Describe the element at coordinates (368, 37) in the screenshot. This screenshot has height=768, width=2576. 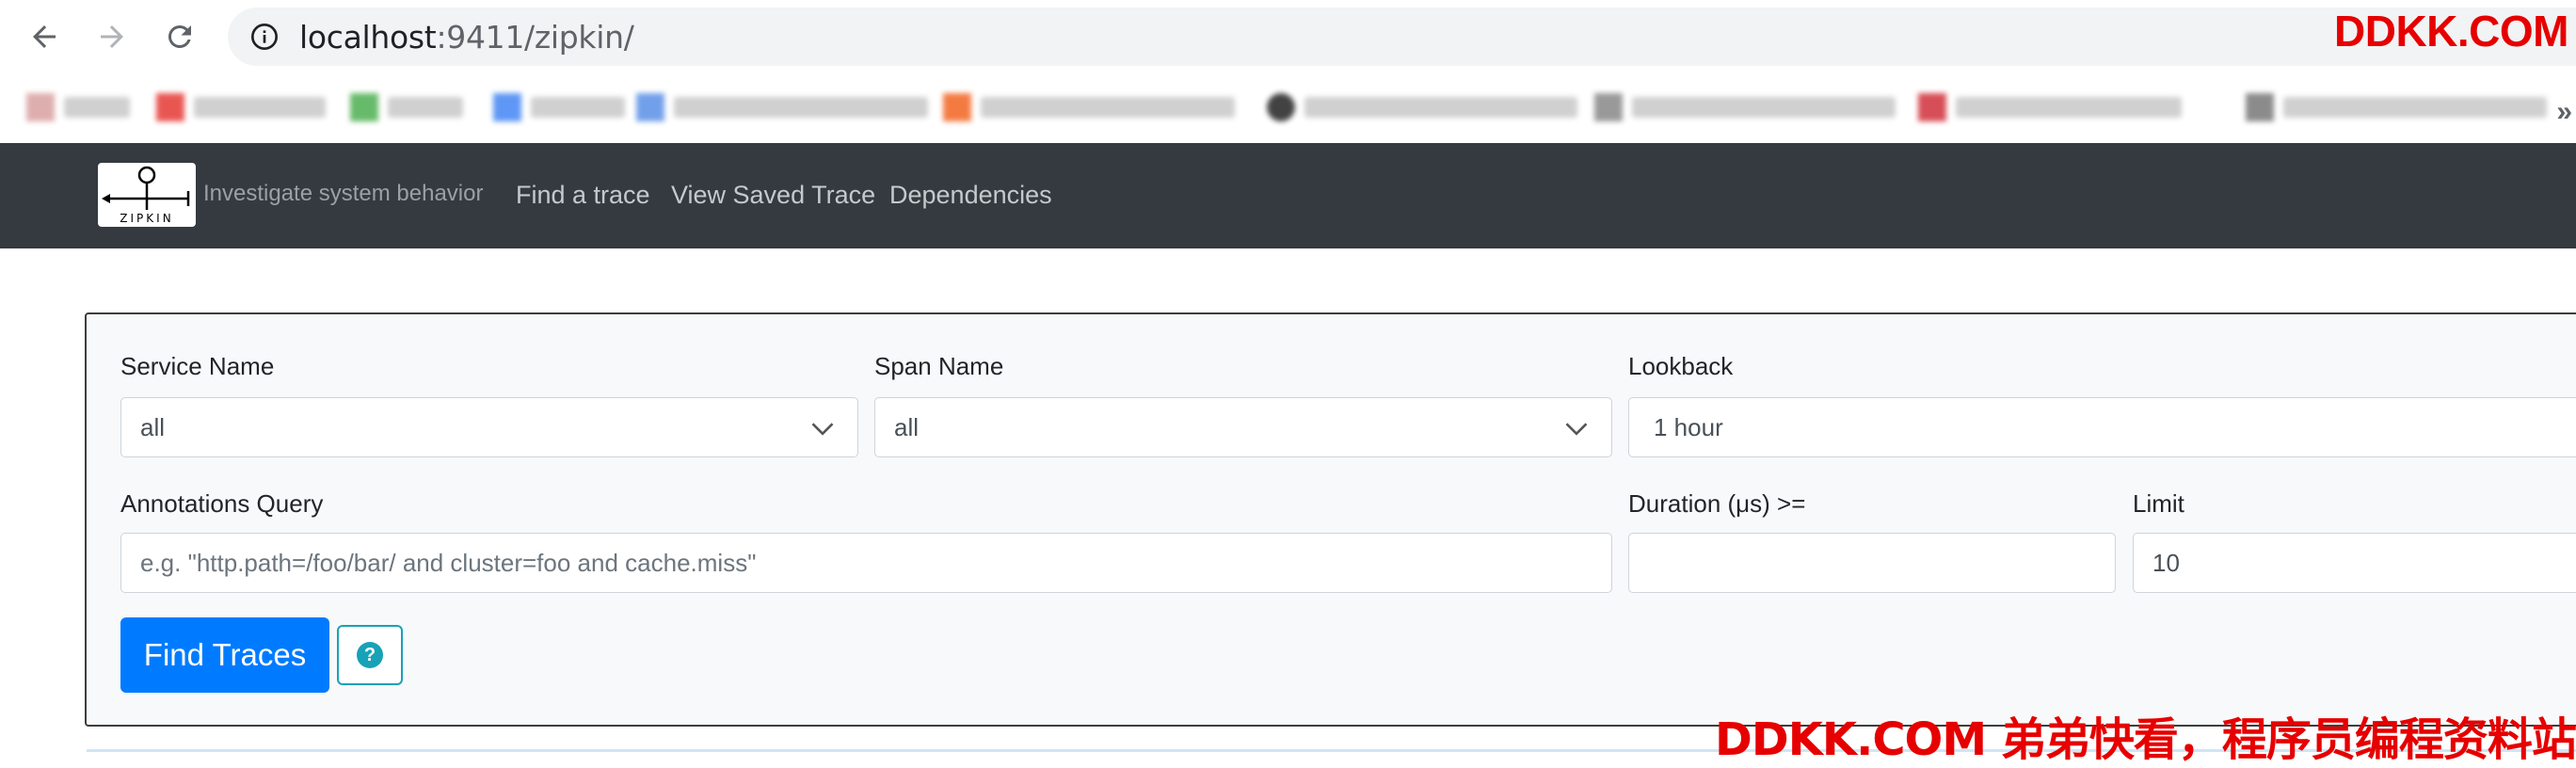
I see `url-host: localhost` at that location.